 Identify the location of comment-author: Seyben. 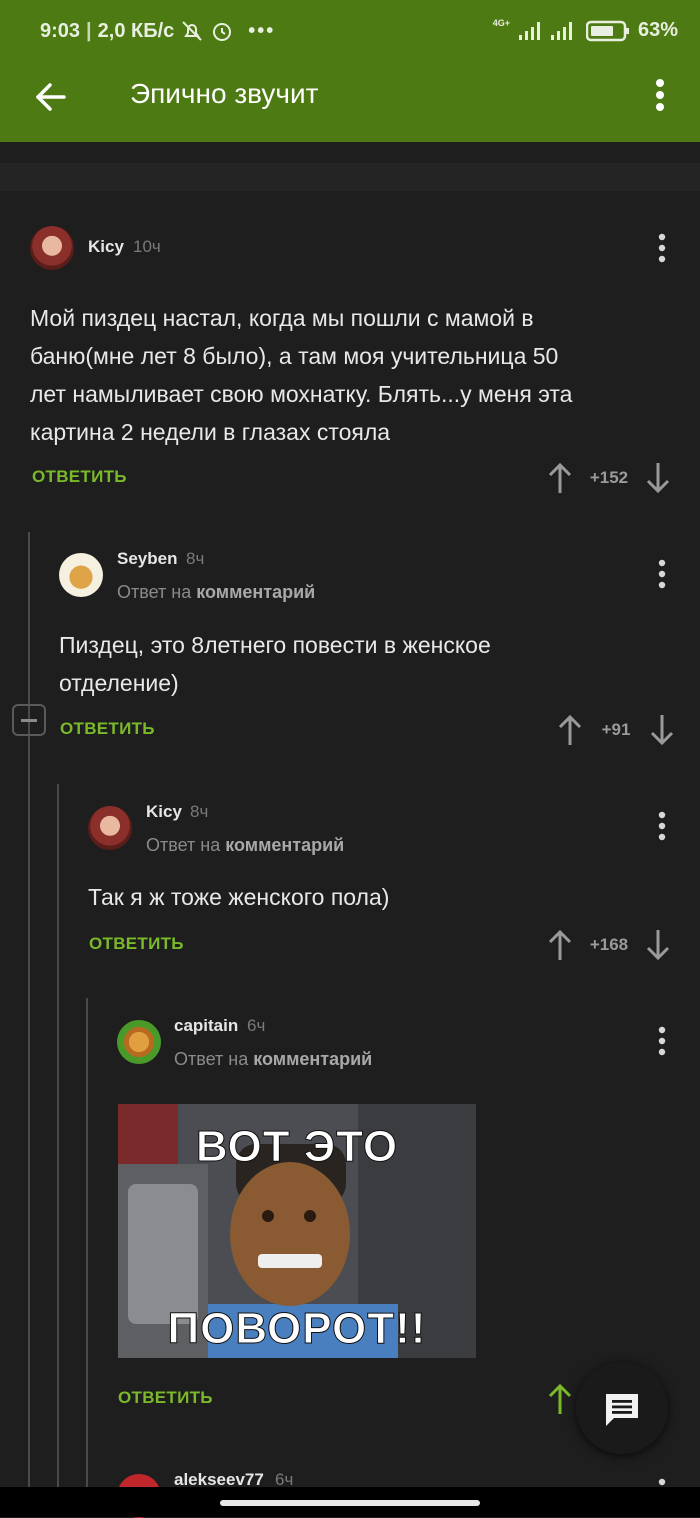
(147, 559).